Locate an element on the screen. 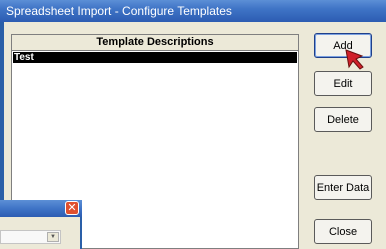 Image resolution: width=386 pixels, height=249 pixels. close-button: Close is located at coordinates (343, 231).